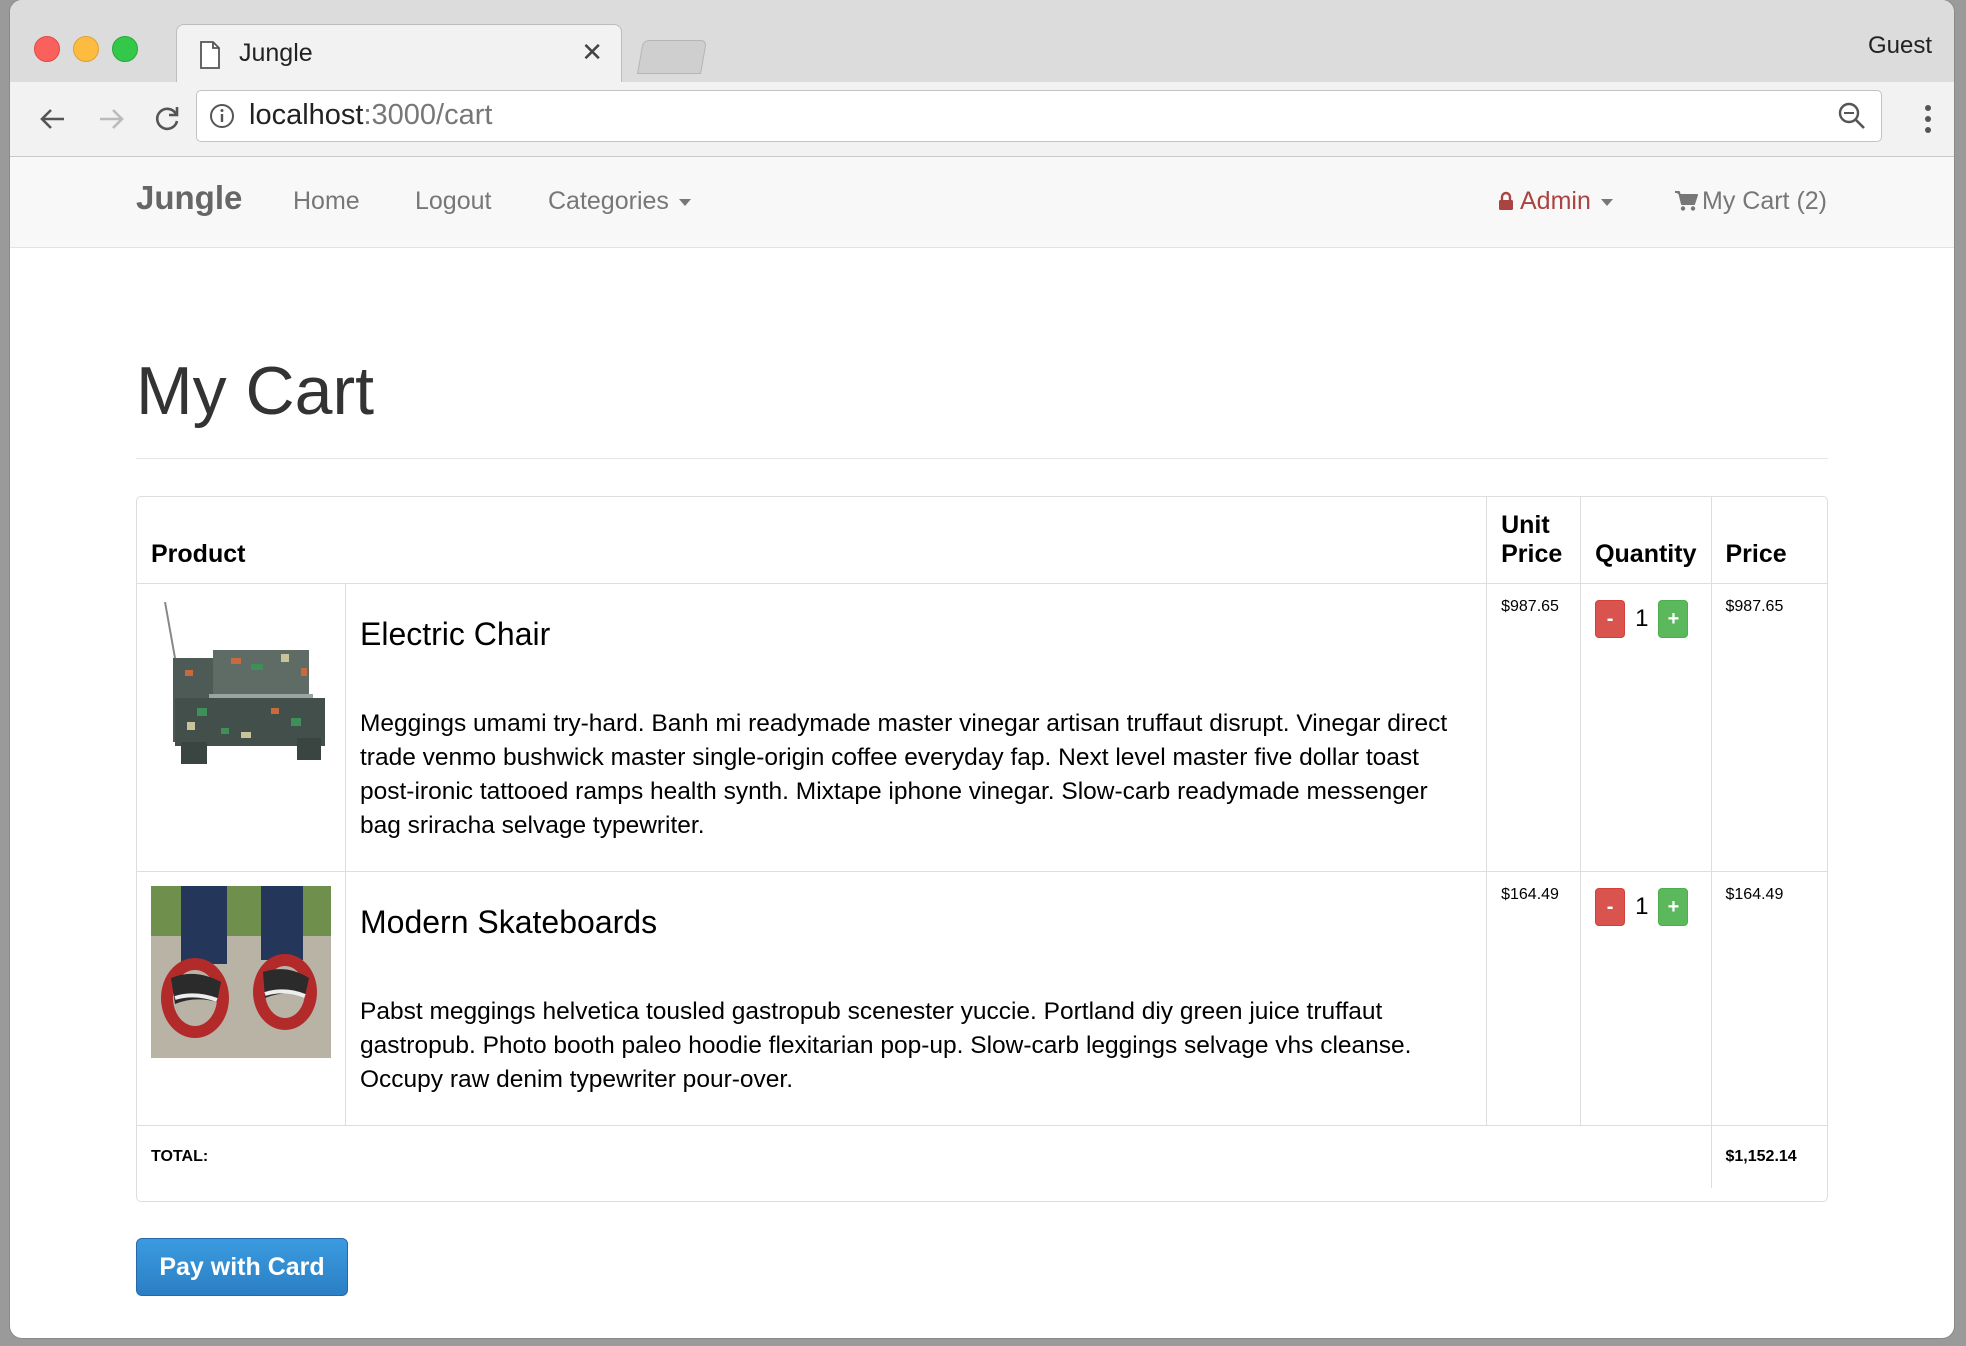 This screenshot has height=1346, width=1966. Describe the element at coordinates (1506, 200) in the screenshot. I see `lock-icon` at that location.